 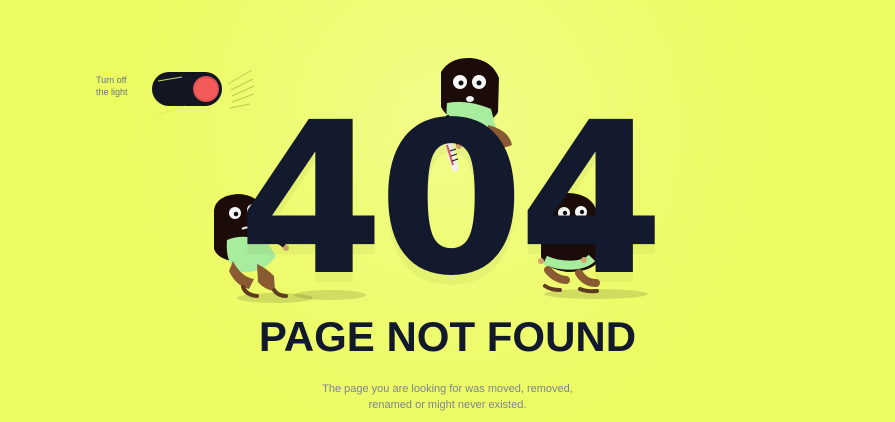 I want to click on error-message-line-2: renamed or might never existed., so click(x=447, y=405).